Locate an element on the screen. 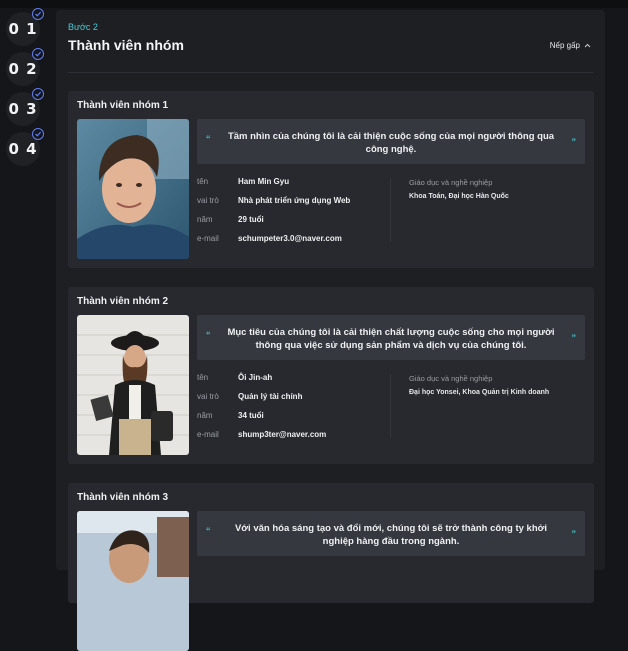 The height and width of the screenshot is (651, 628). member-title: Thành viên nhóm 1 is located at coordinates (123, 105).